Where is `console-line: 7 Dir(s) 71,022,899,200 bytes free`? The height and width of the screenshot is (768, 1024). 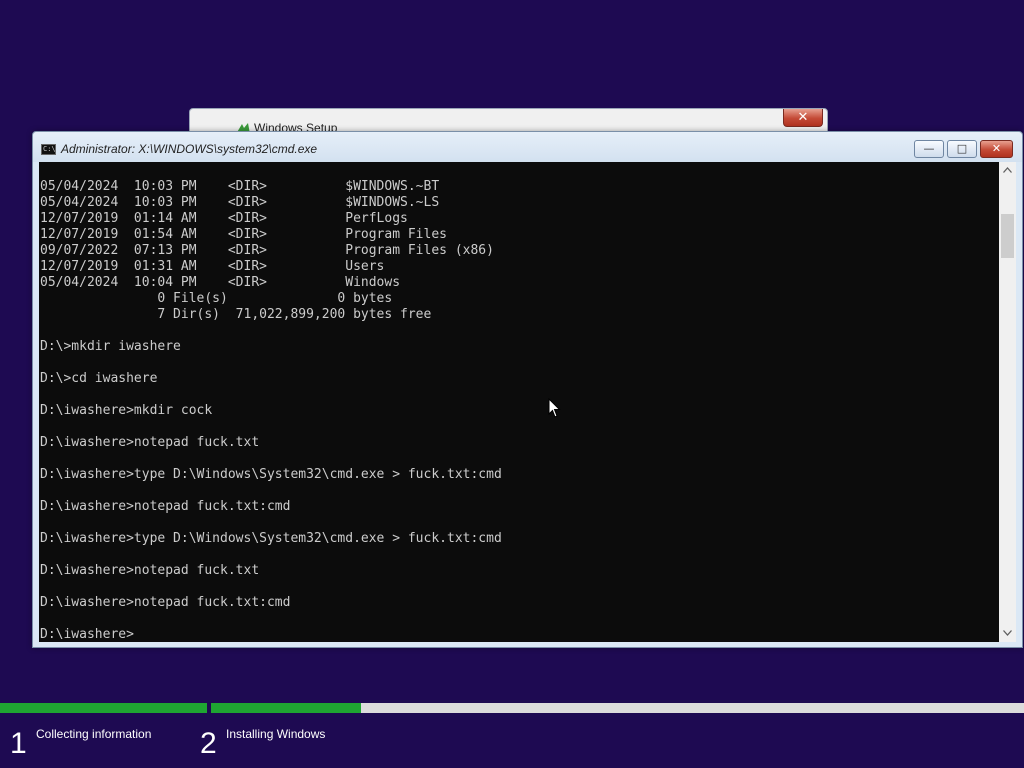
console-line: 7 Dir(s) 71,022,899,200 bytes free is located at coordinates (236, 314).